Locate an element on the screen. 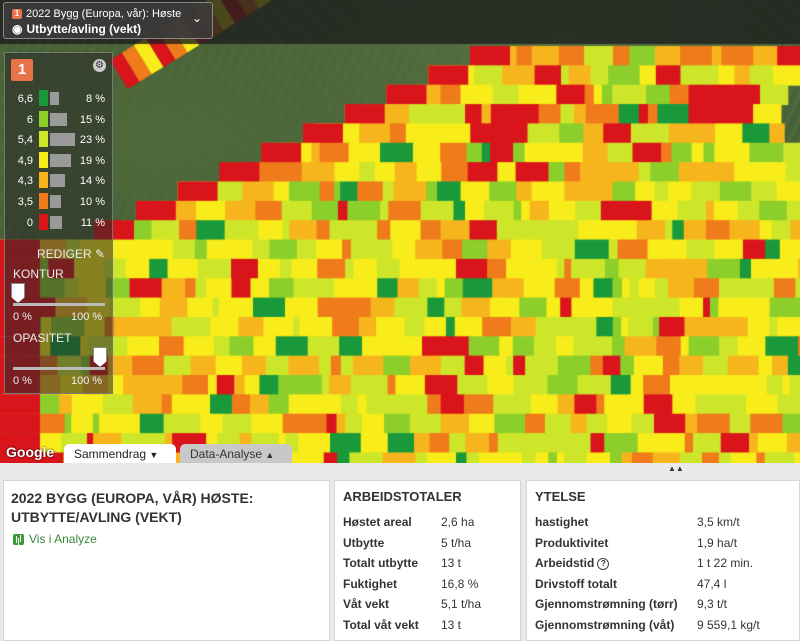 The image size is (800, 641). stat-value: 9 559,1 kg/t is located at coordinates (728, 624).